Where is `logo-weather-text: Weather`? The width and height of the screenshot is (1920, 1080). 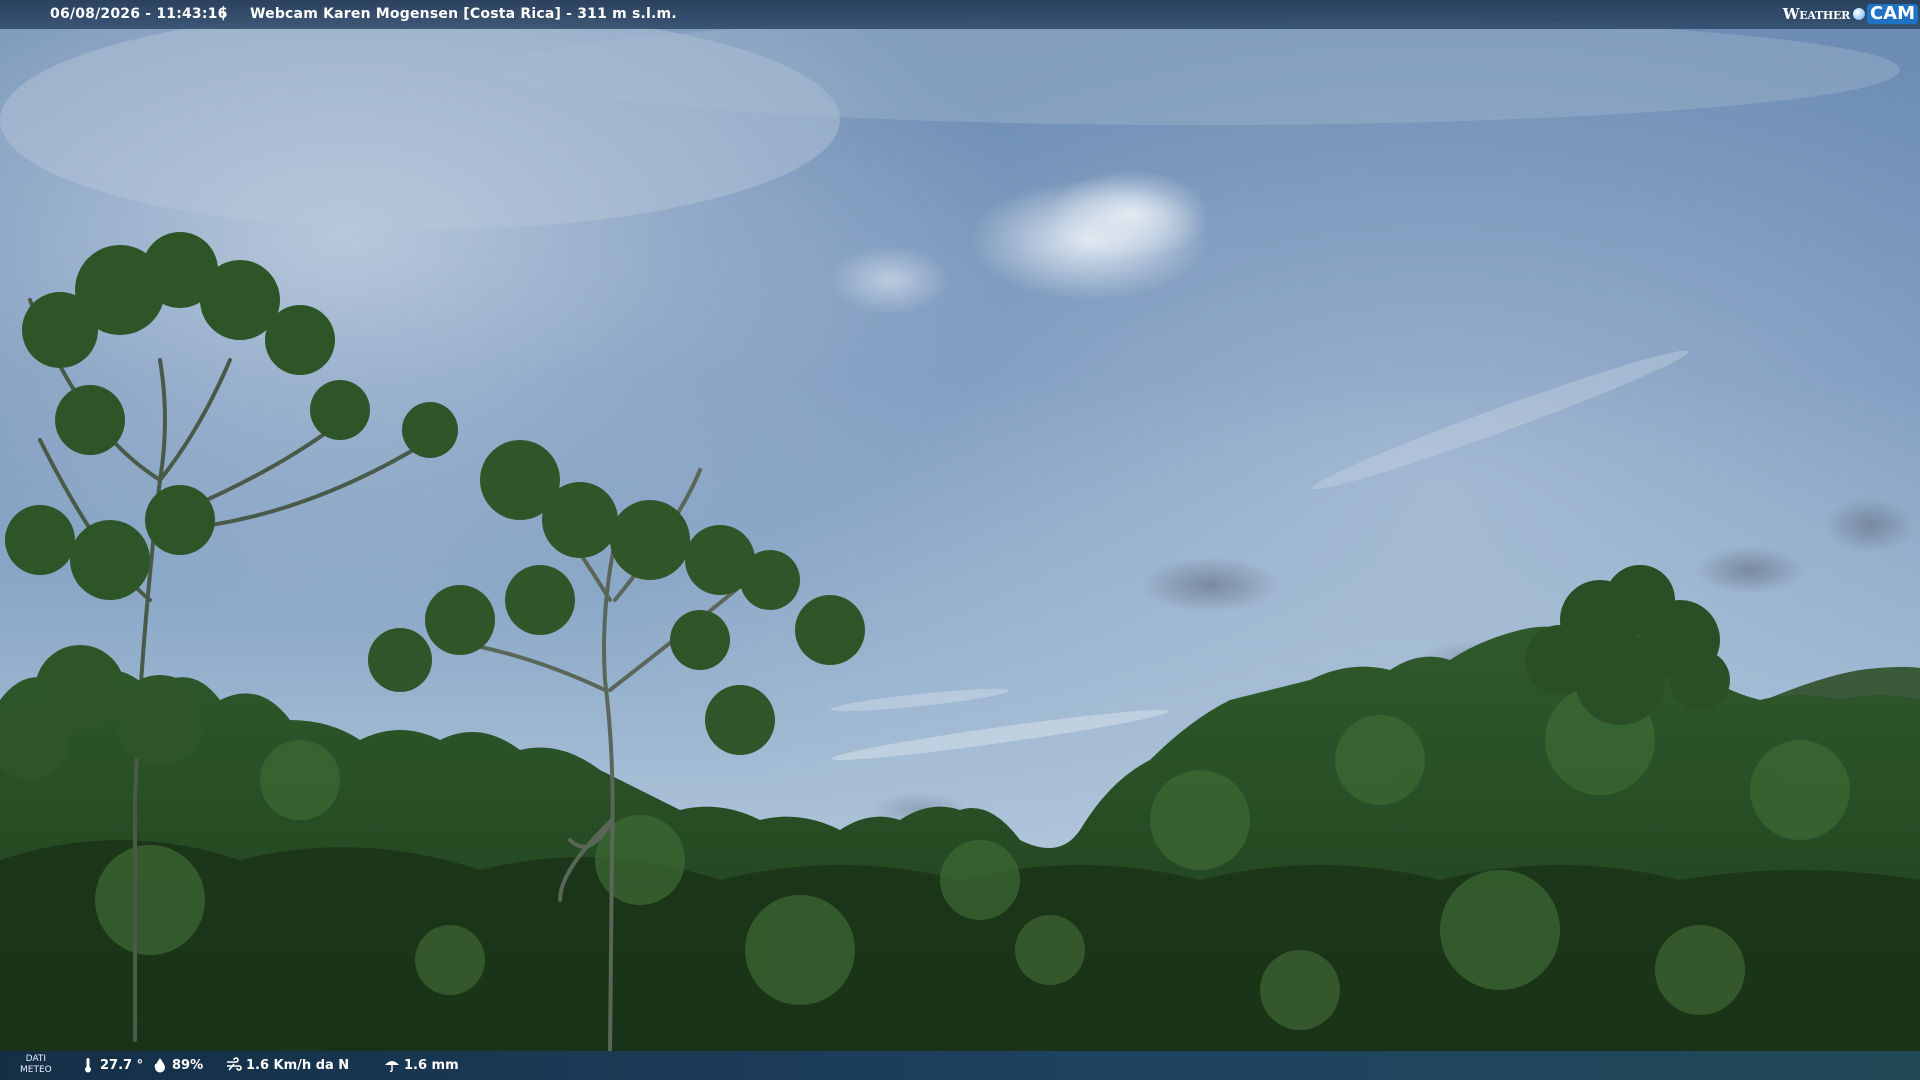
logo-weather-text: Weather is located at coordinates (1816, 14).